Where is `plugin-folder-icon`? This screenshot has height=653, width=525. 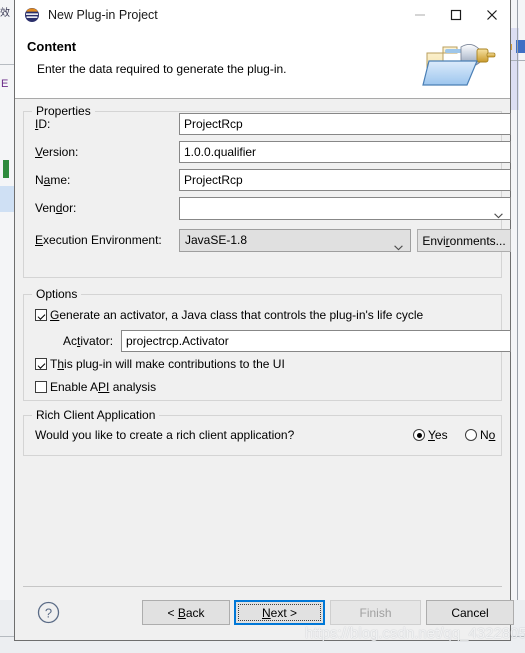 plugin-folder-icon is located at coordinates (461, 63).